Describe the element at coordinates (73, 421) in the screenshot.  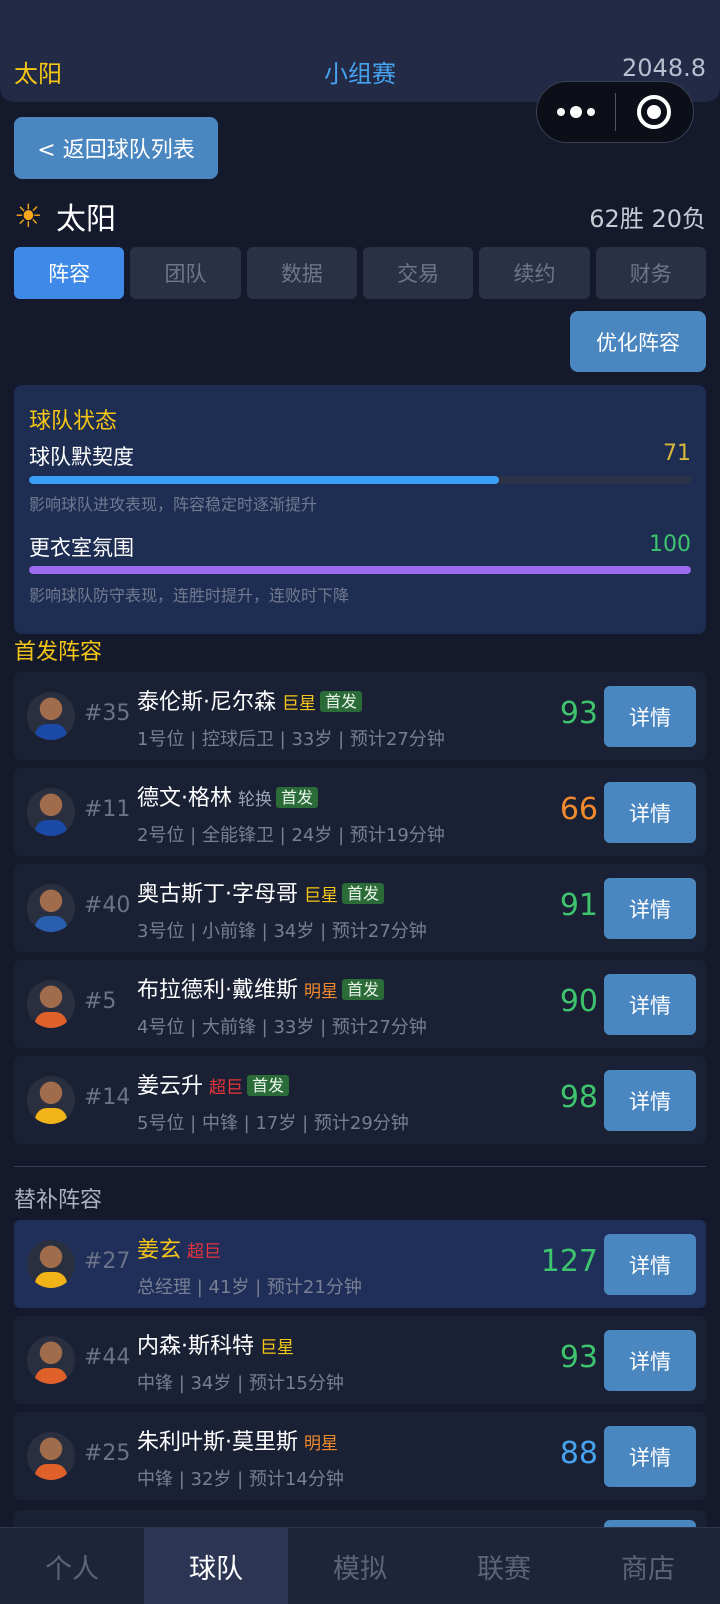
I see `status-title: 球队状态` at that location.